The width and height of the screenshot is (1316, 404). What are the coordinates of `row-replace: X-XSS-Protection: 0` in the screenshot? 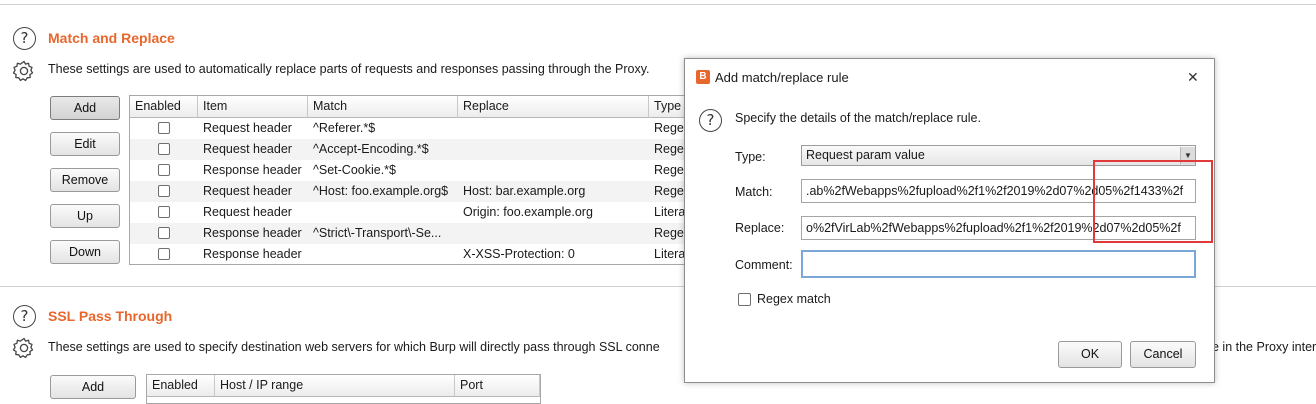 It's located at (519, 254).